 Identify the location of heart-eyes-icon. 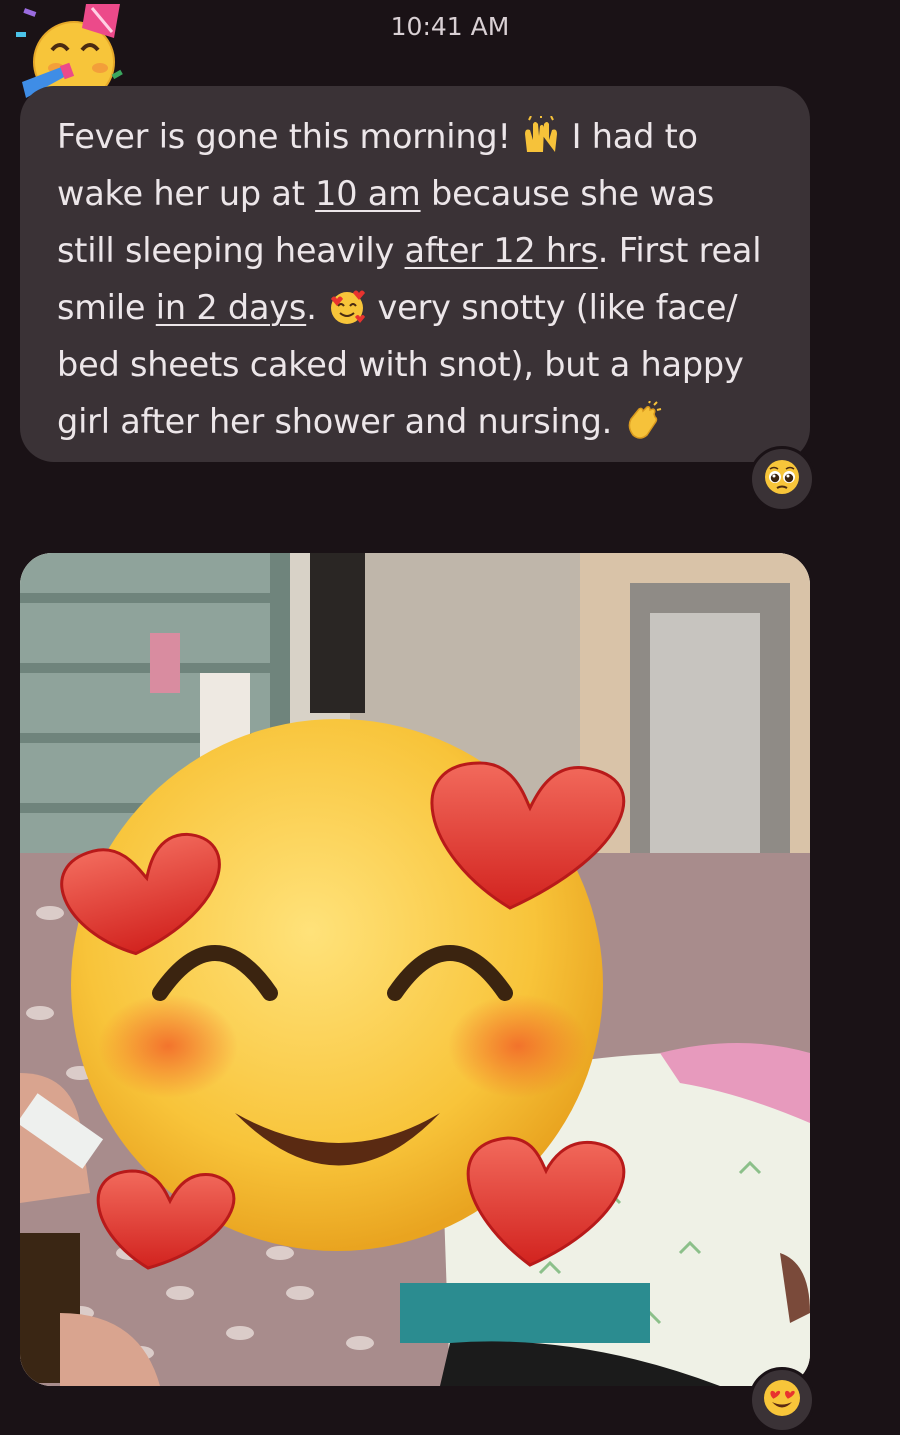
(782, 1400).